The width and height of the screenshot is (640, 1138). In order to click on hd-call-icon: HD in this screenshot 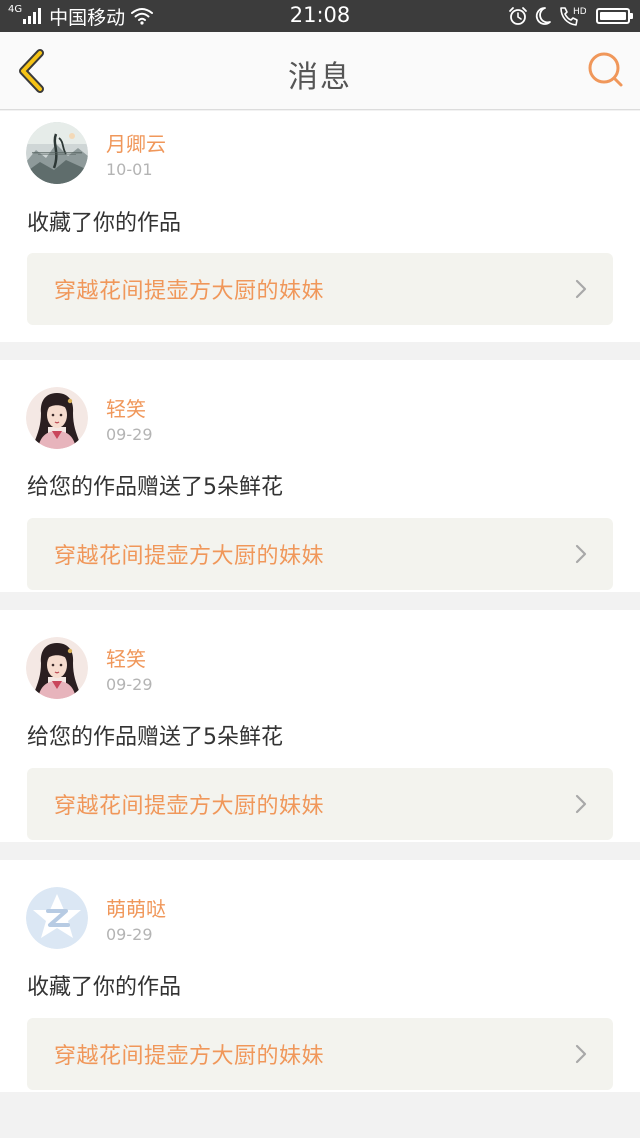, I will do `click(573, 16)`.